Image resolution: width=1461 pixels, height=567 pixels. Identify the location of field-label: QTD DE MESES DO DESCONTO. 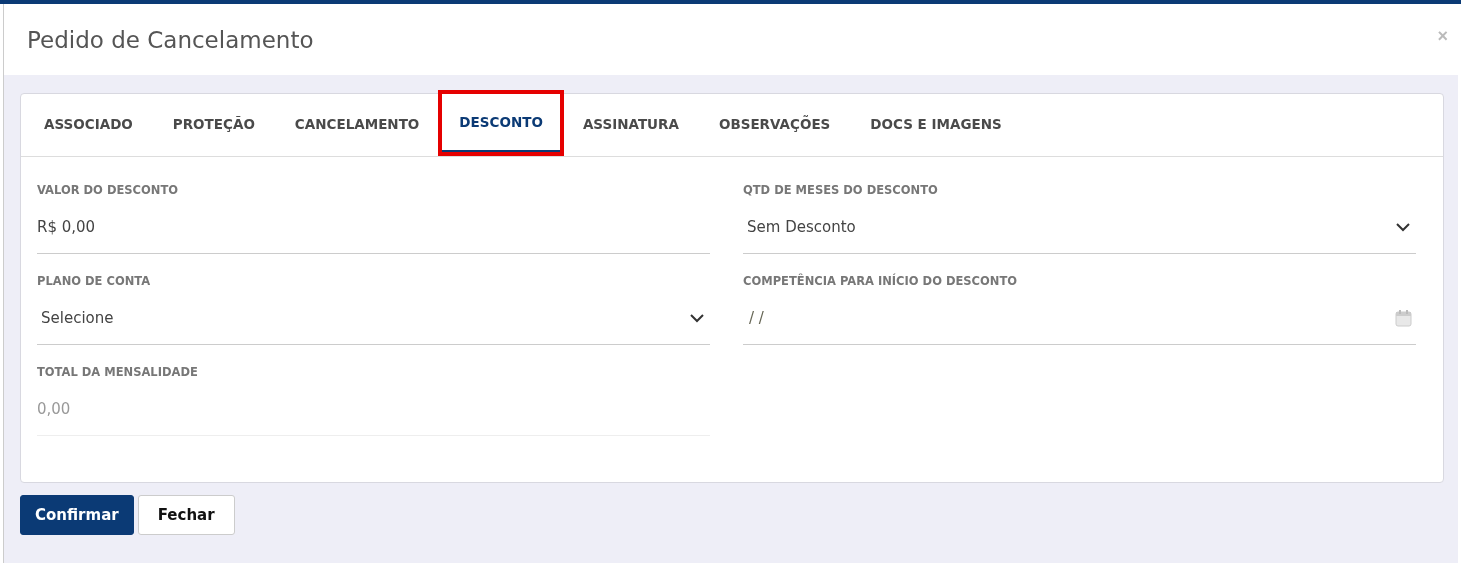
(841, 191).